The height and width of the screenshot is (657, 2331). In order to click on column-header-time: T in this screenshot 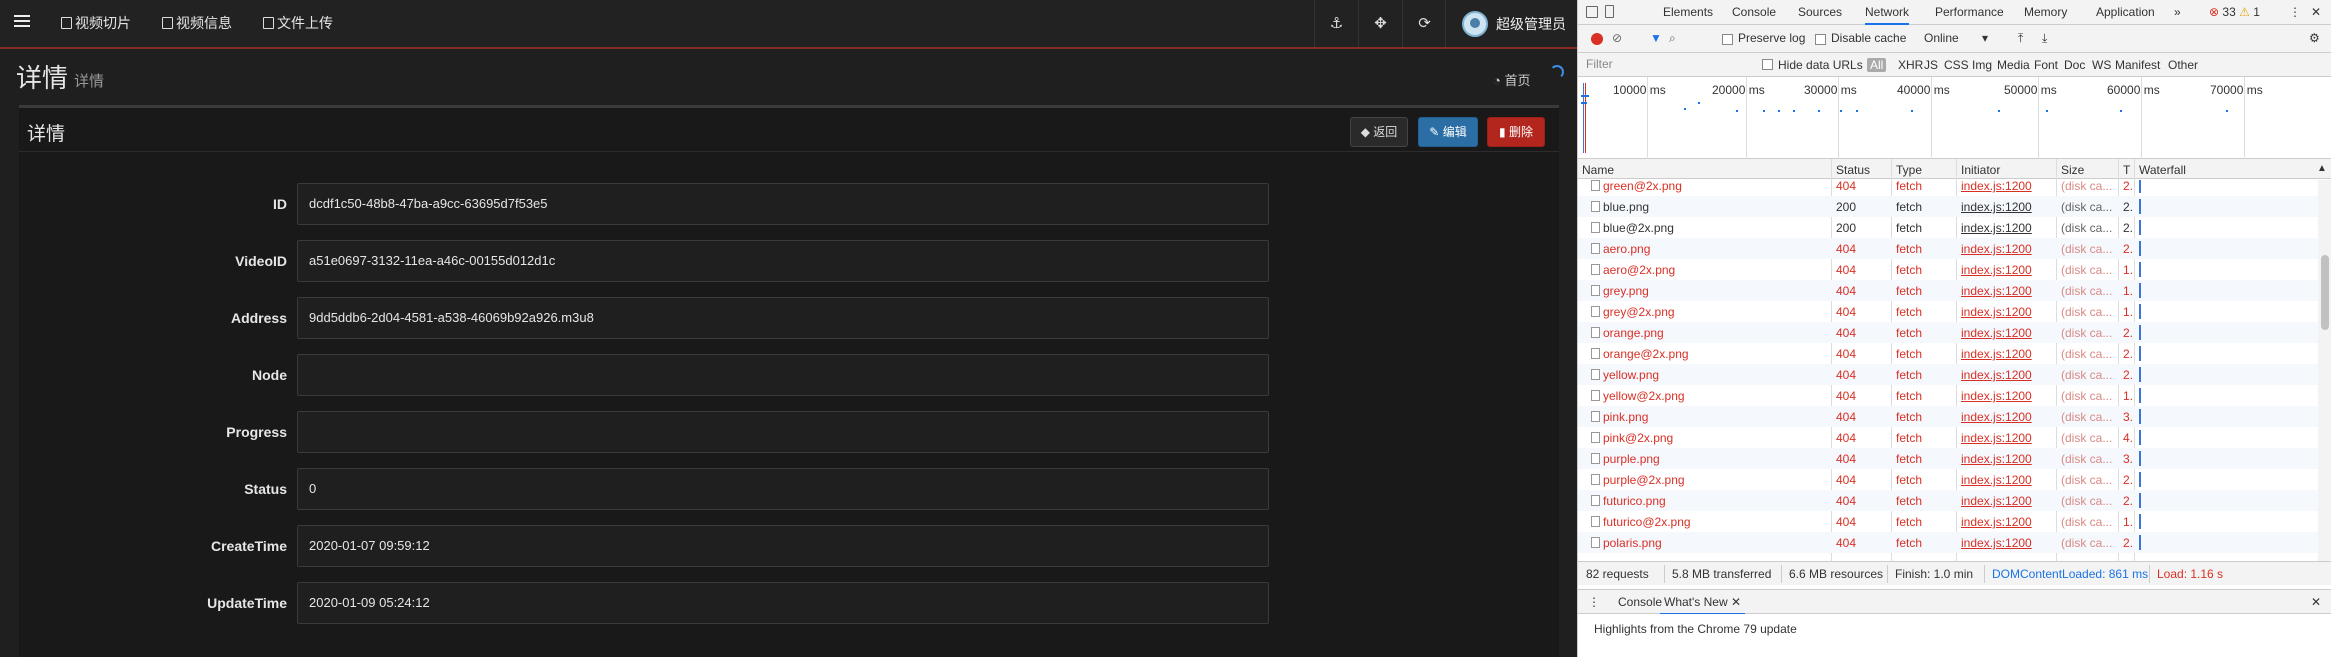, I will do `click(2126, 170)`.